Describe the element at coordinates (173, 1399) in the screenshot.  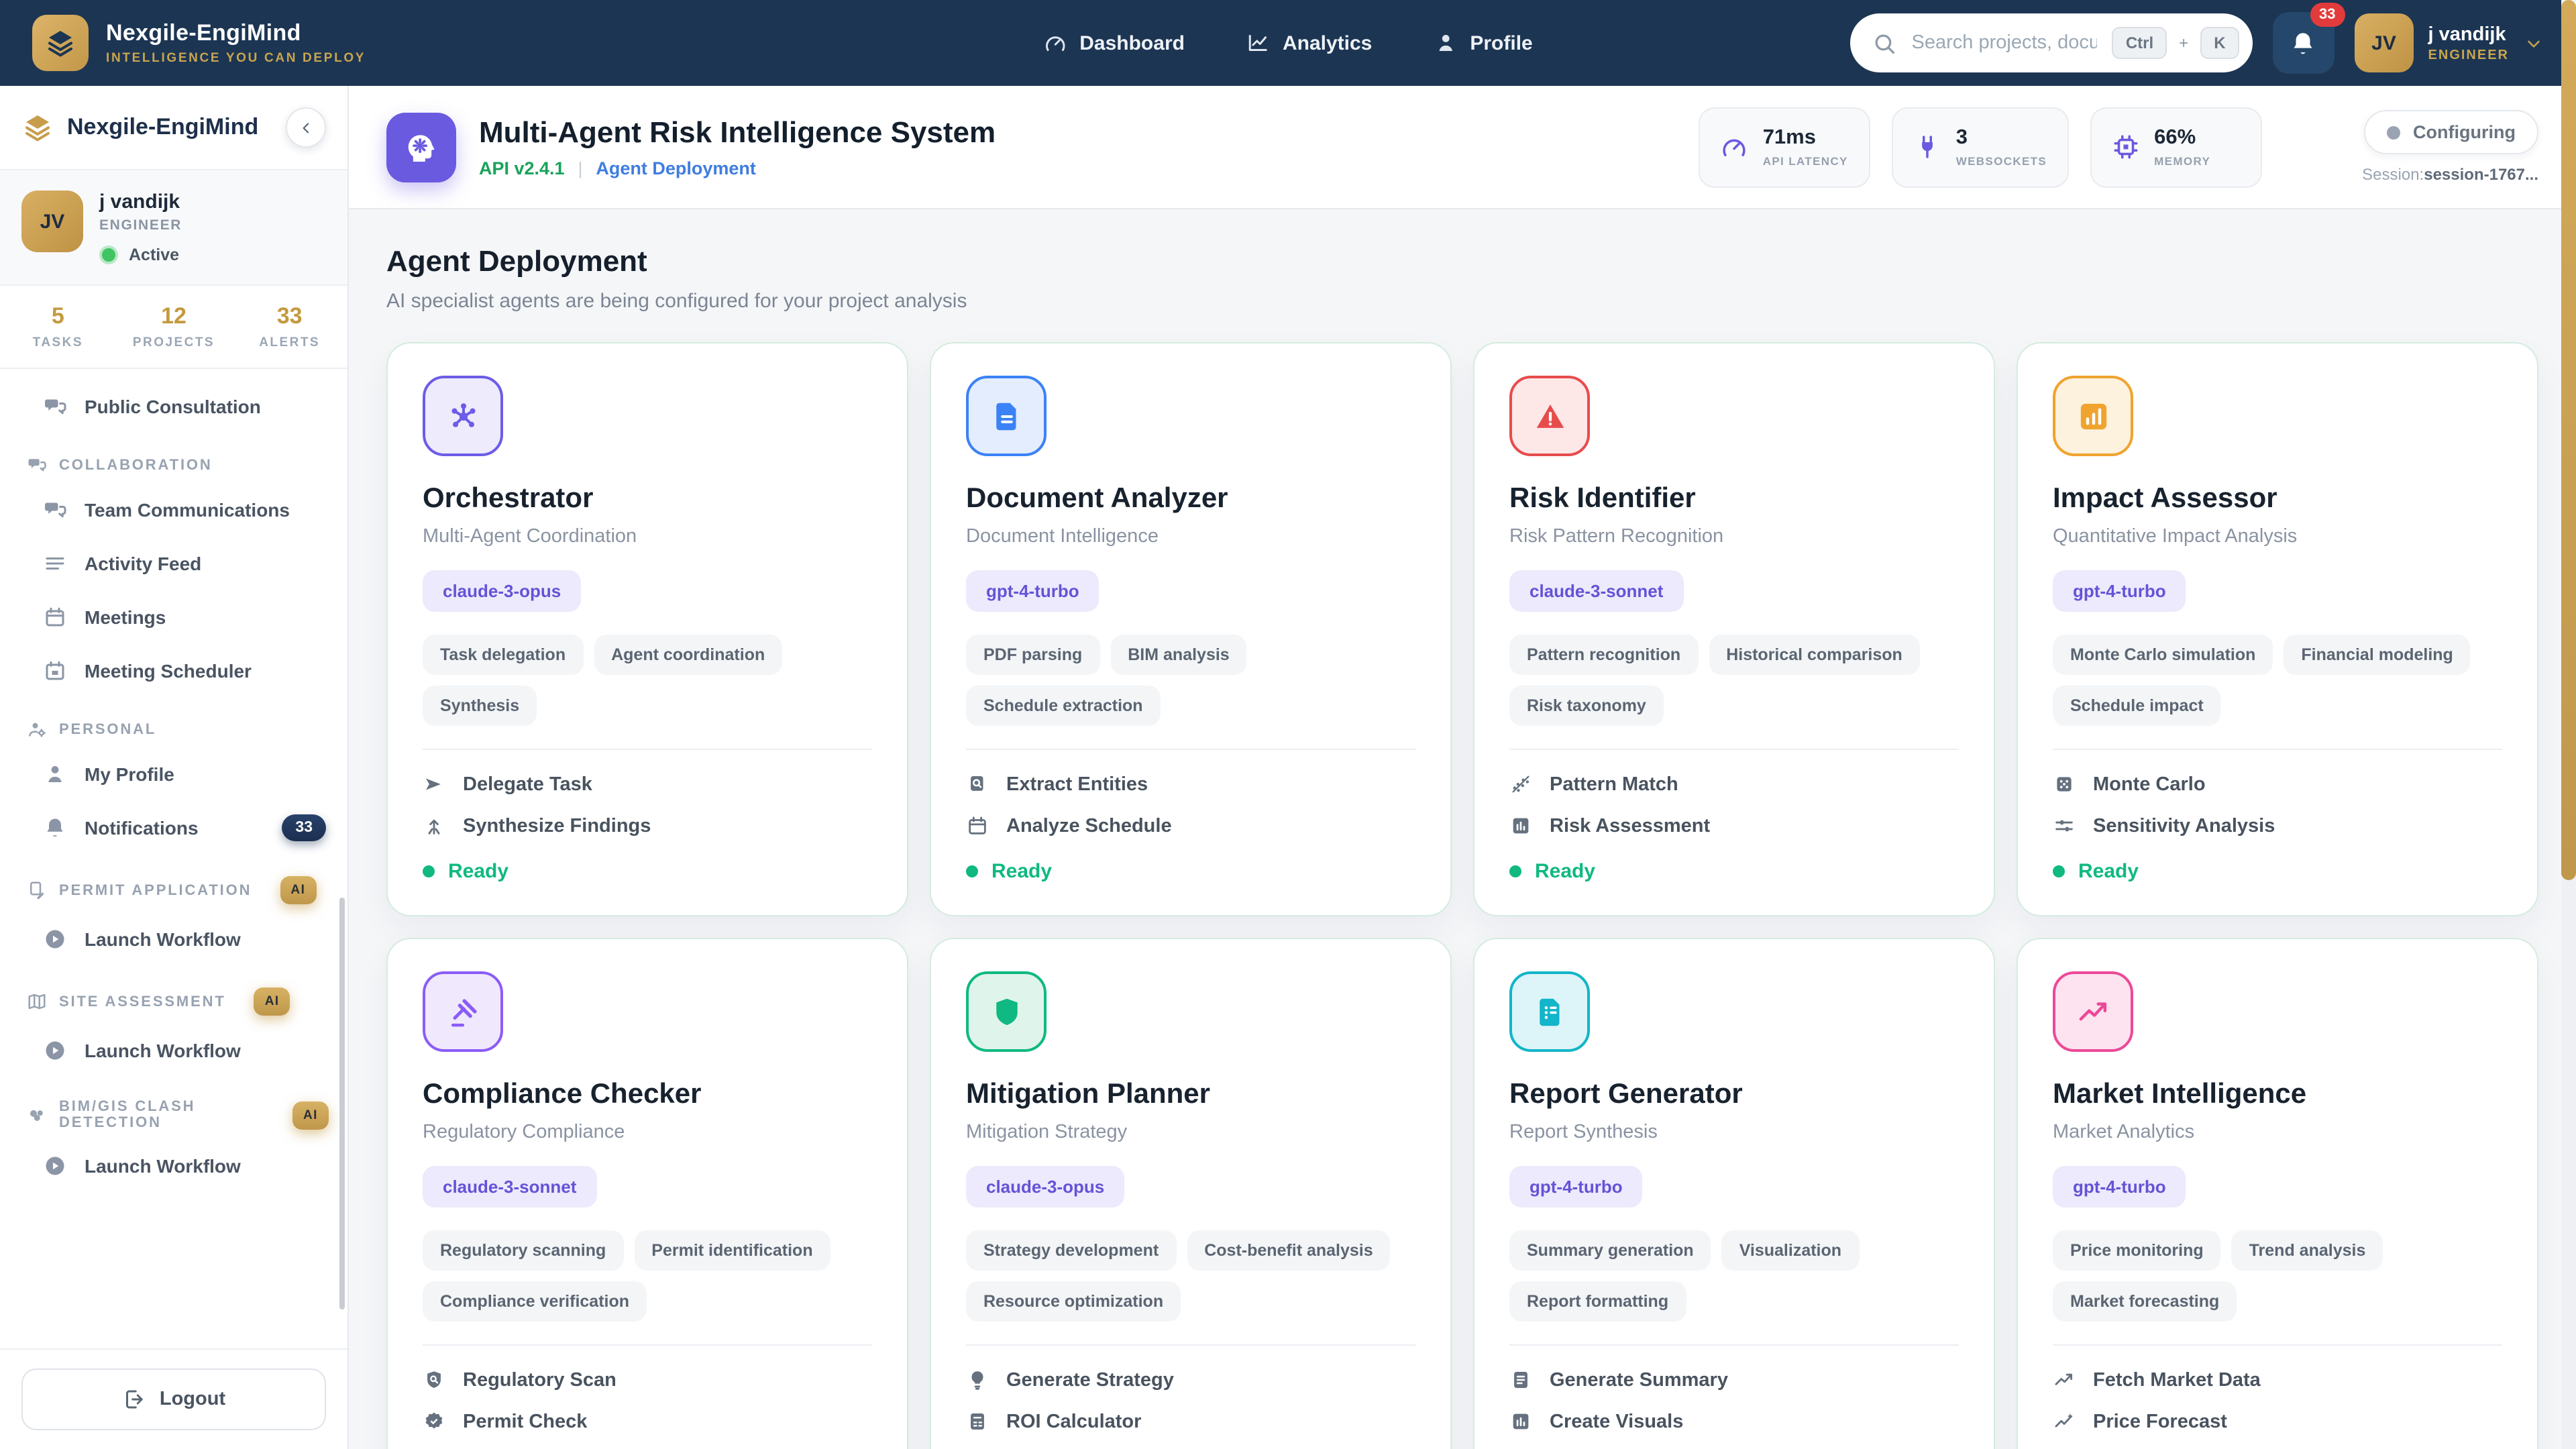
I see `logout-button: Logout` at that location.